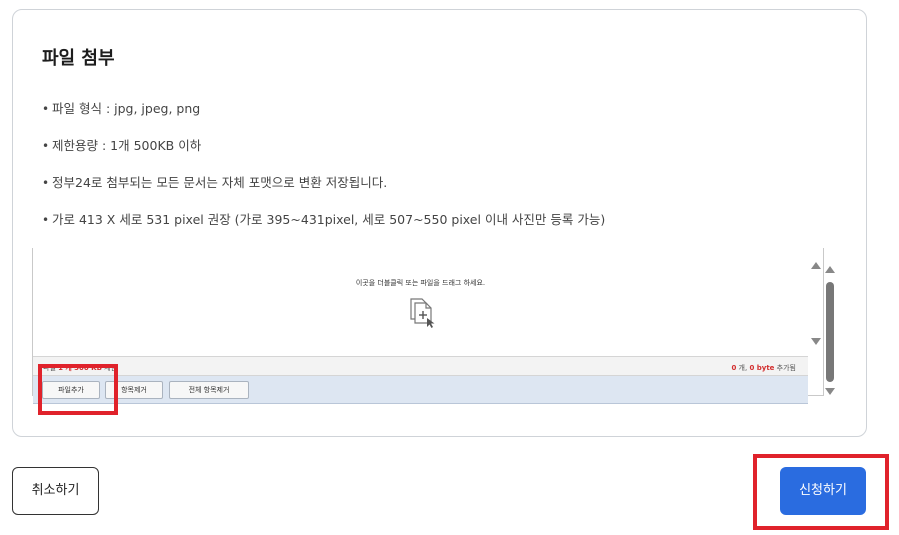 Image resolution: width=899 pixels, height=535 pixels. I want to click on highlight-box-submit, so click(821, 492).